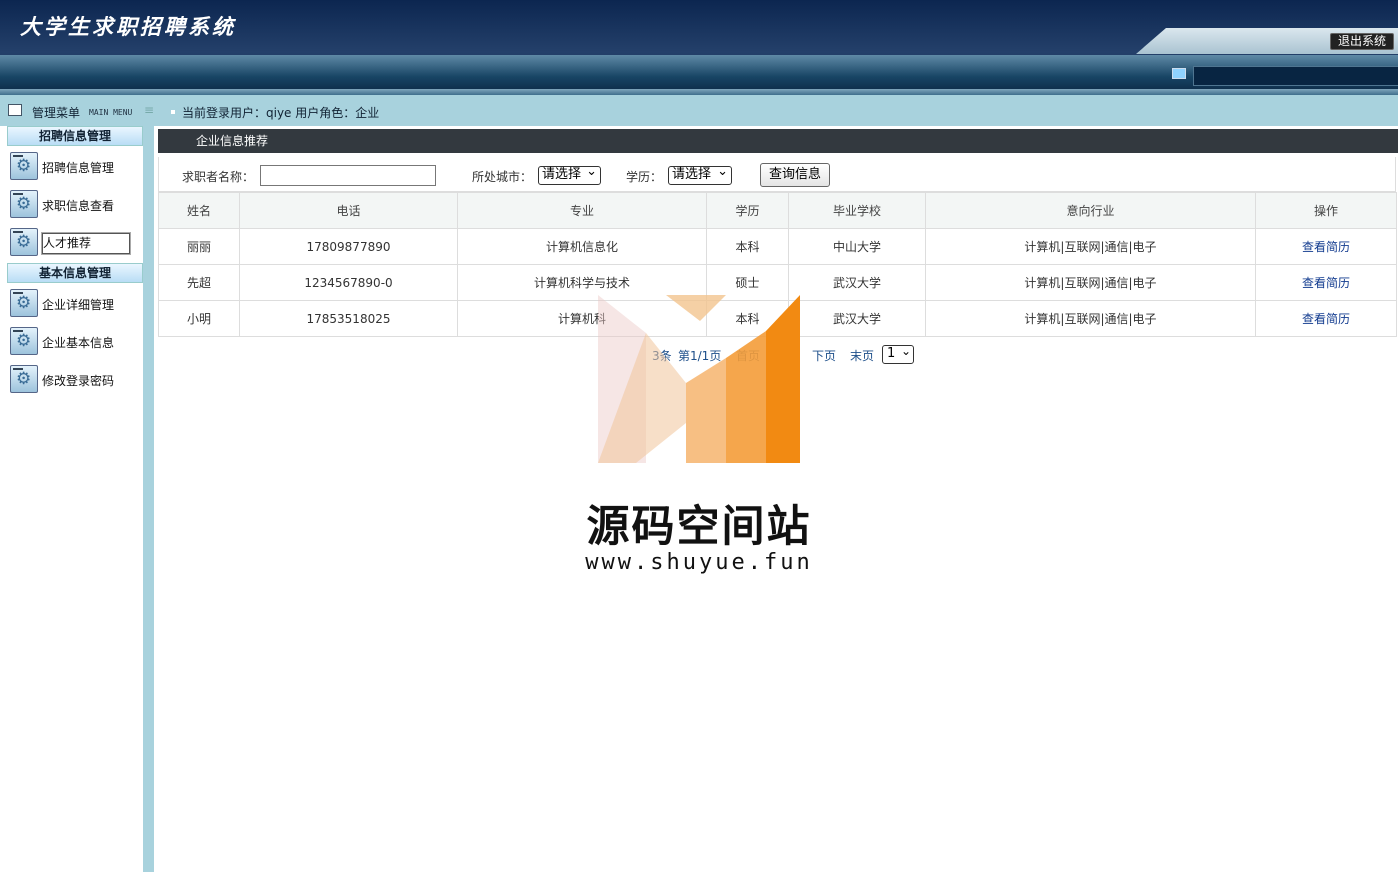 This screenshot has height=872, width=1398. Describe the element at coordinates (699, 73) in the screenshot. I see `nav-strip` at that location.